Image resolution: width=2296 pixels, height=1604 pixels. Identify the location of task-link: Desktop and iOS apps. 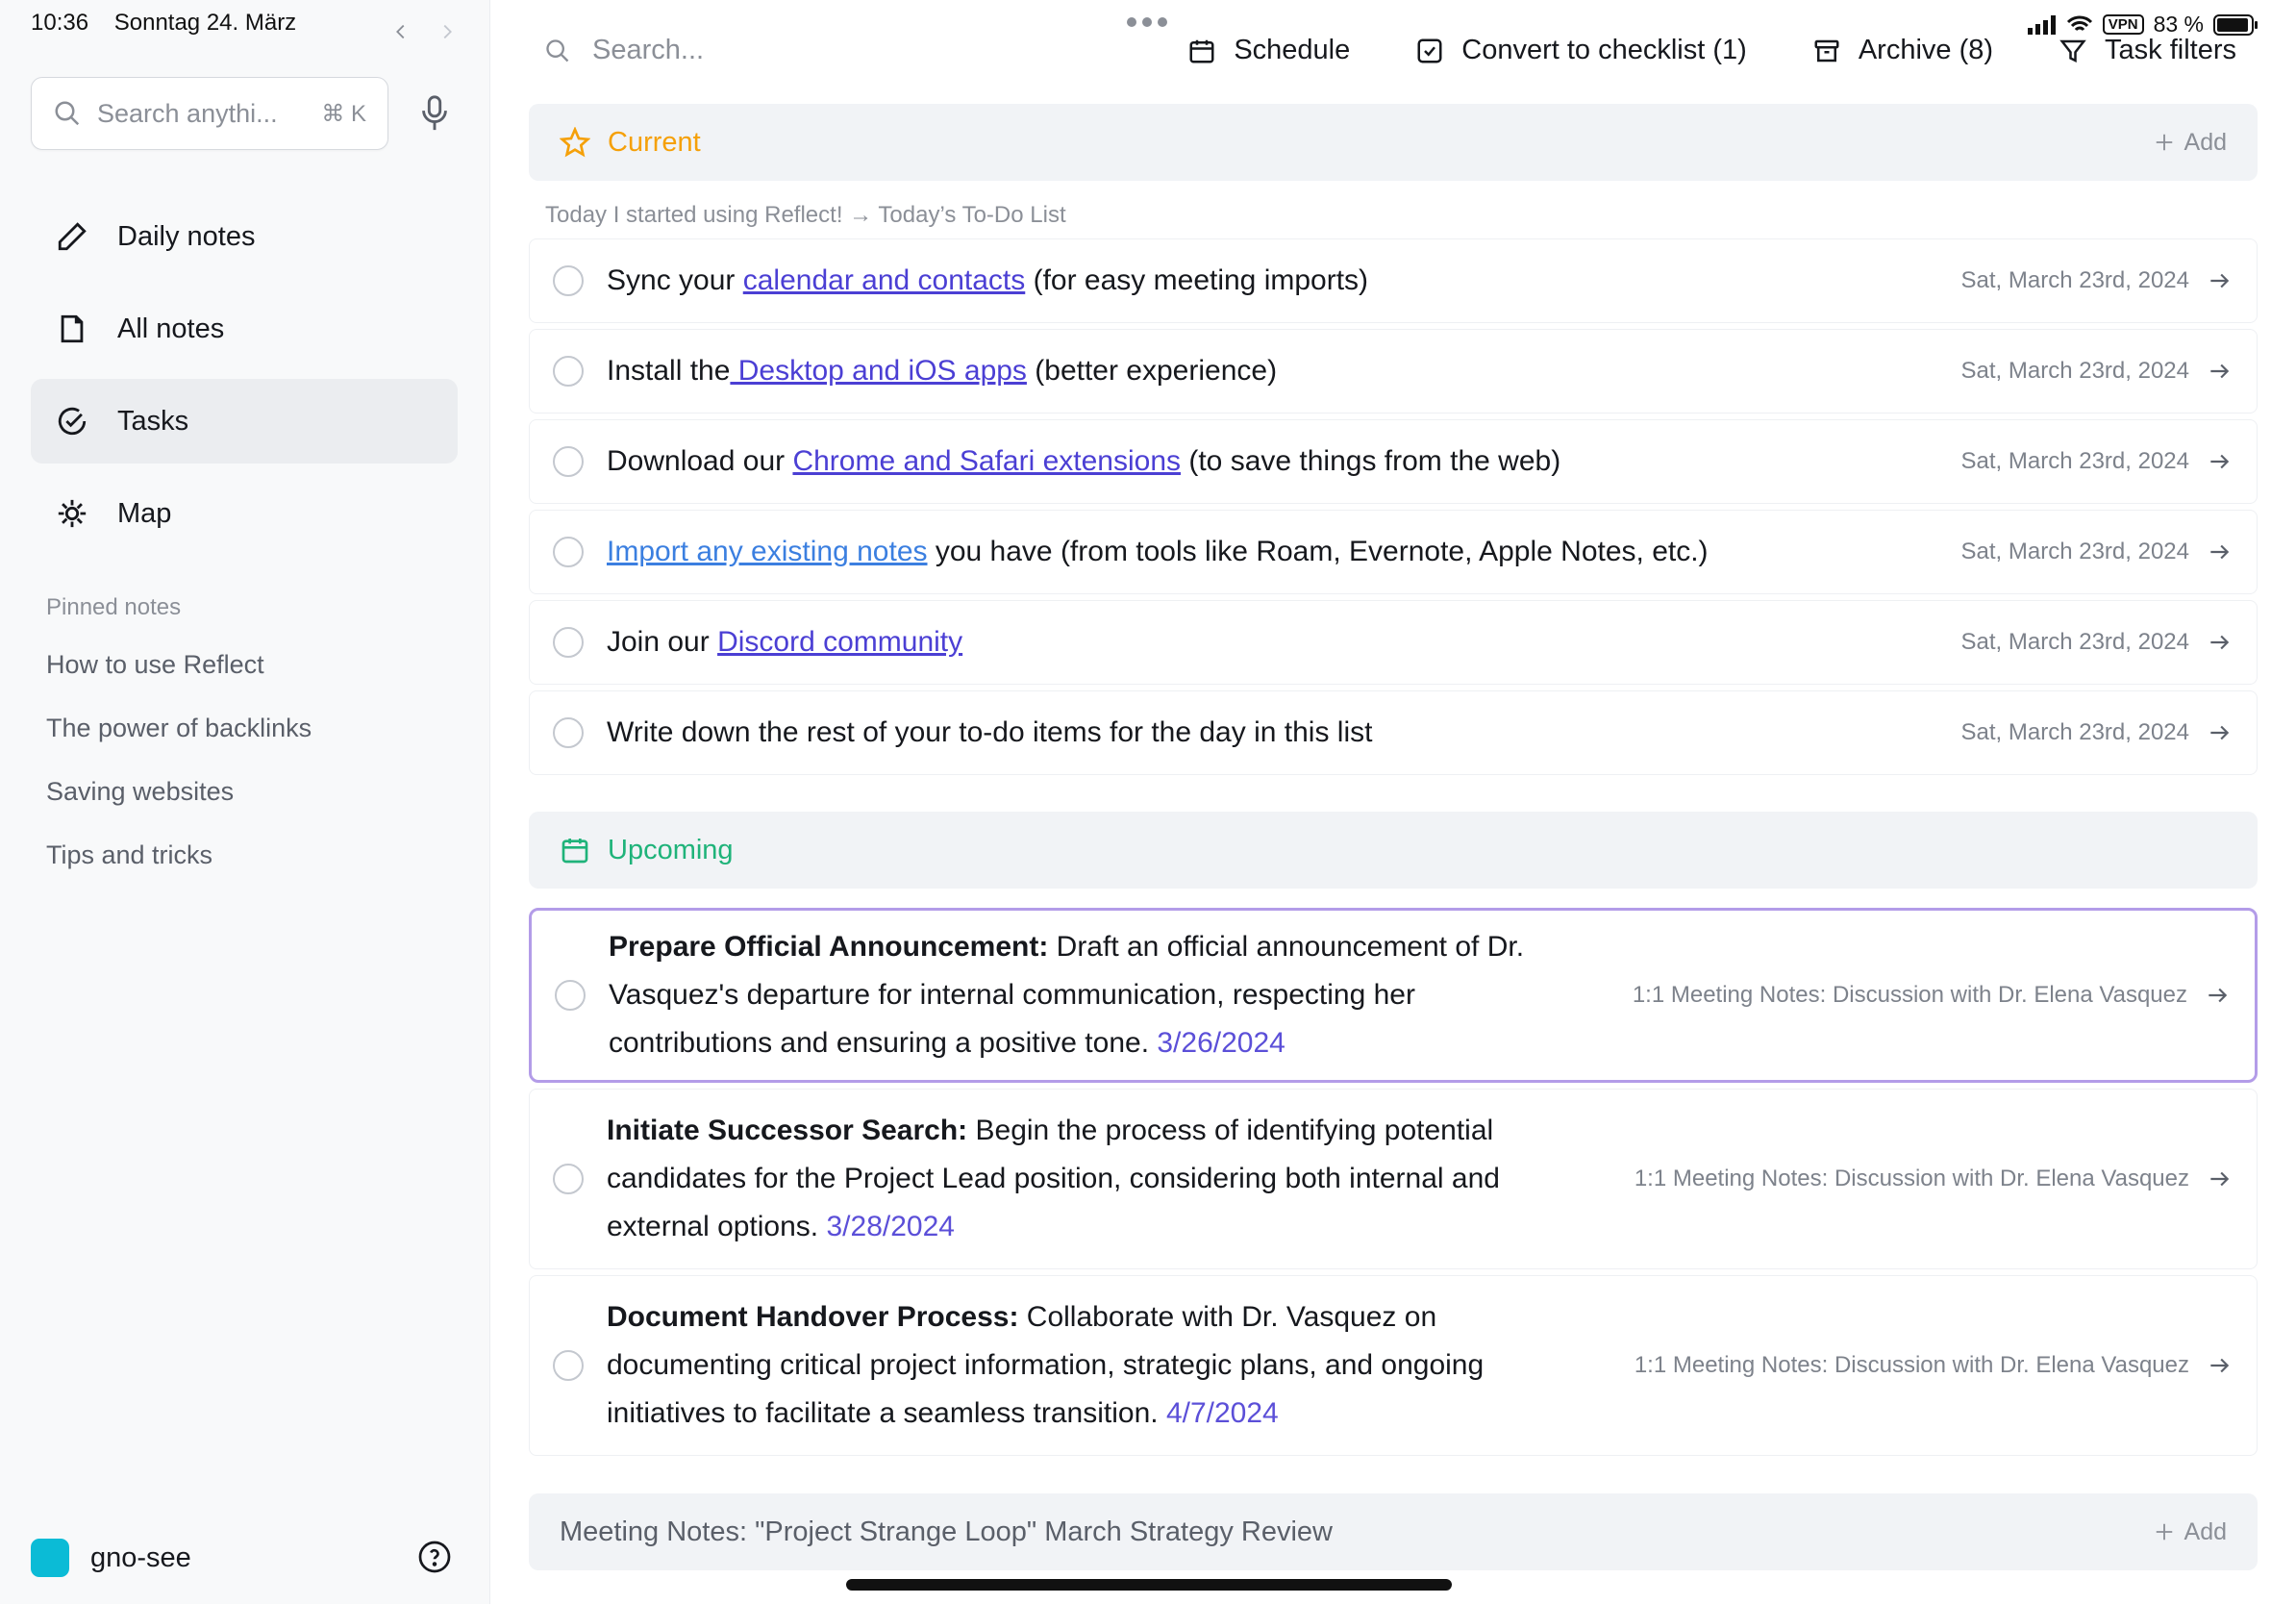
(878, 371).